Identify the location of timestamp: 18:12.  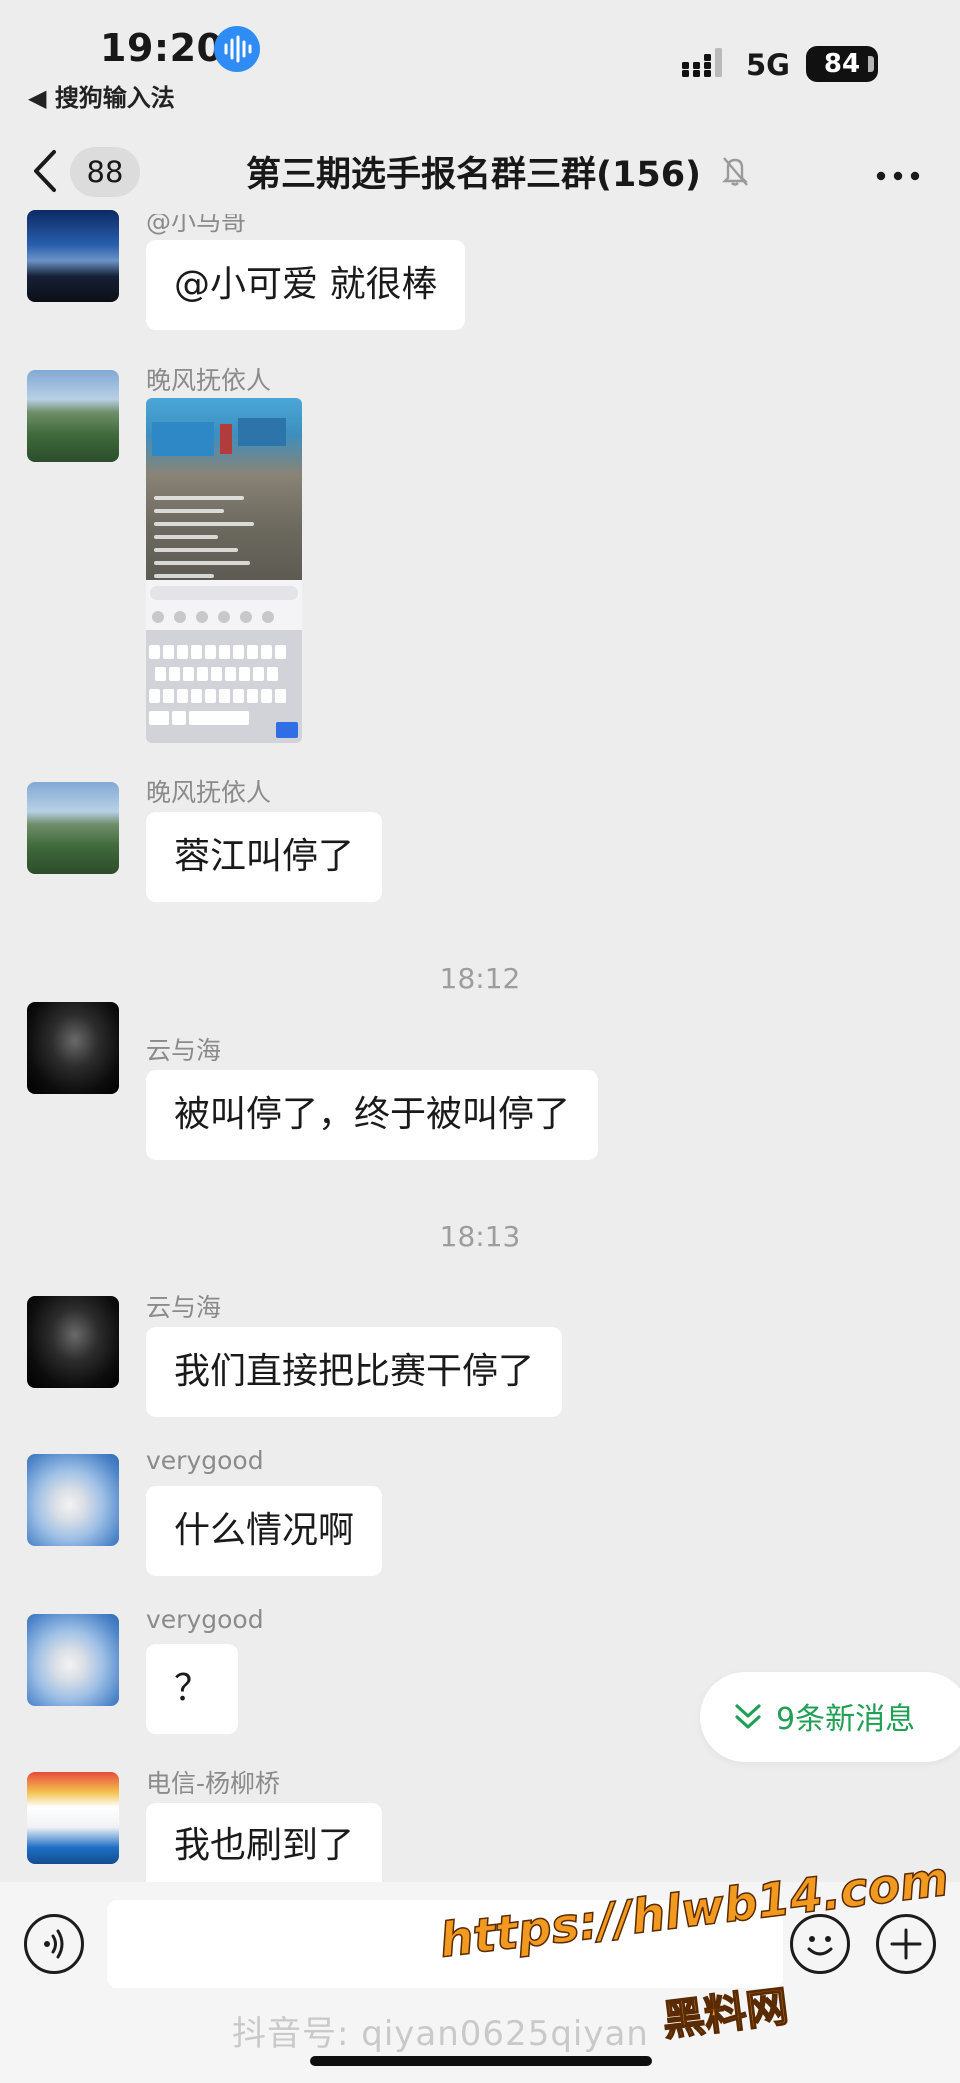
(480, 978).